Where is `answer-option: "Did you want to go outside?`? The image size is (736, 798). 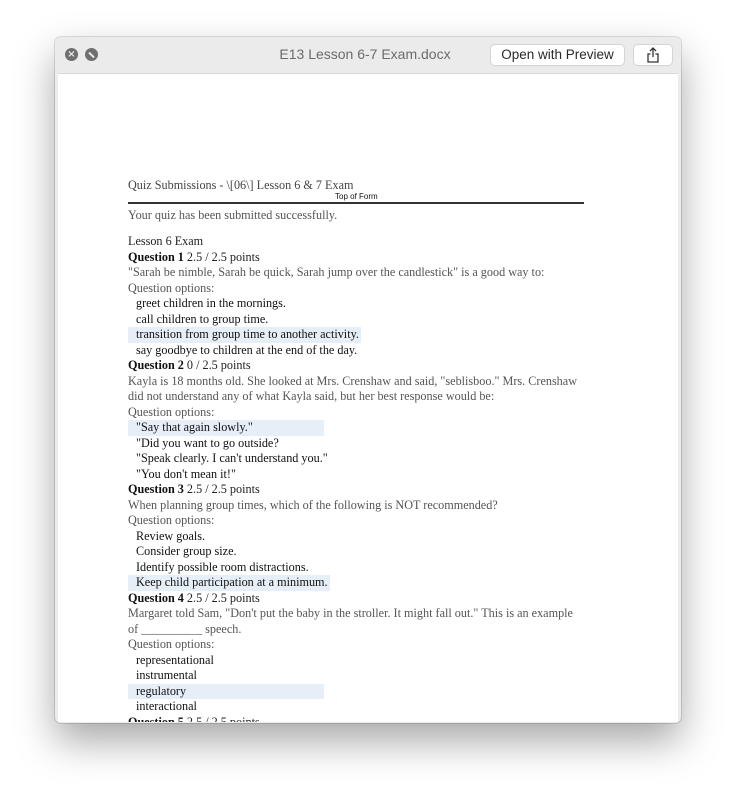 answer-option: "Did you want to go outside? is located at coordinates (207, 442).